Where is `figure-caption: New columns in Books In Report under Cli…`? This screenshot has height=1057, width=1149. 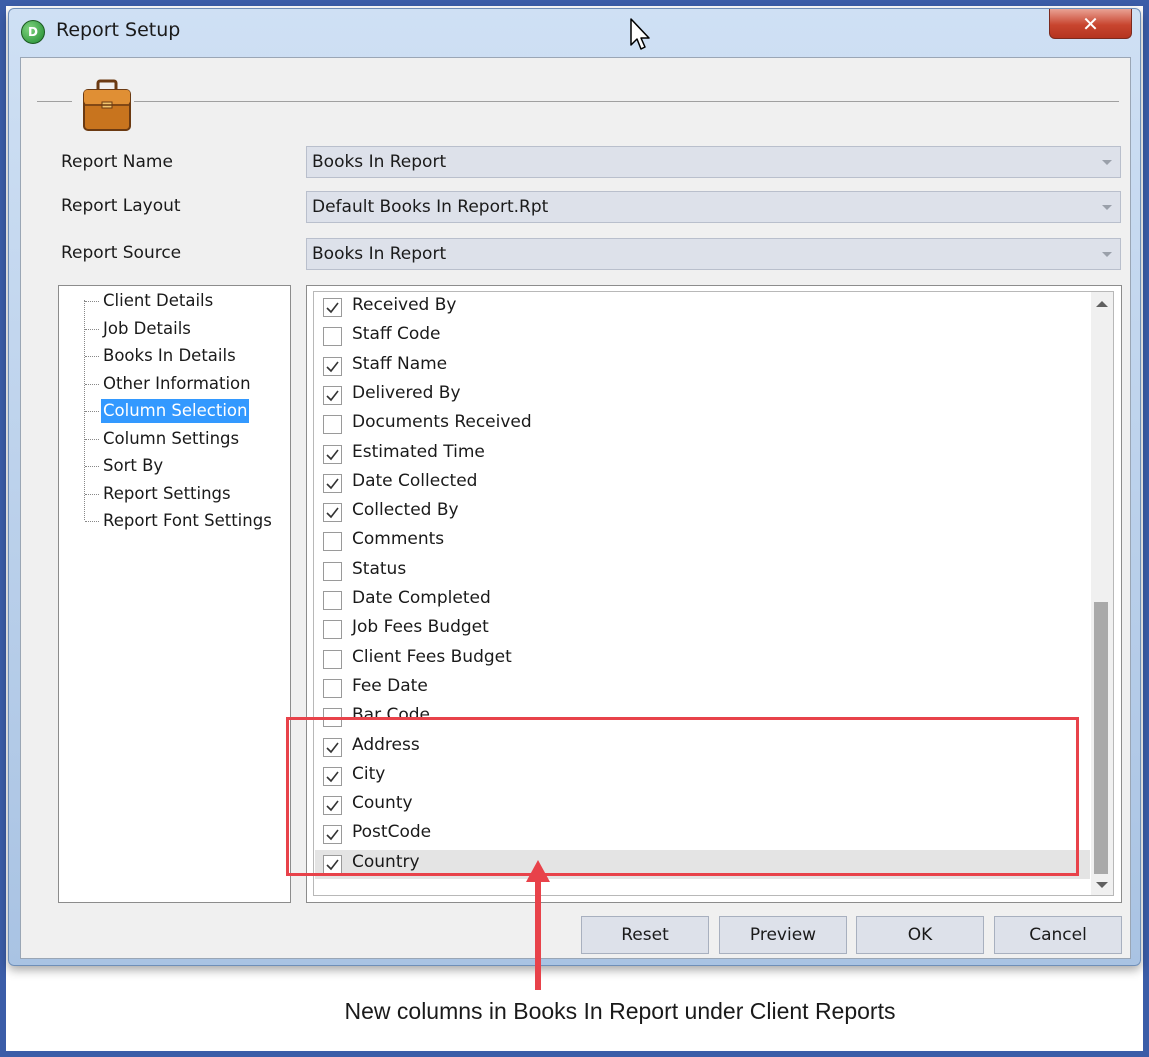 figure-caption: New columns in Books In Report under Cli… is located at coordinates (620, 1011).